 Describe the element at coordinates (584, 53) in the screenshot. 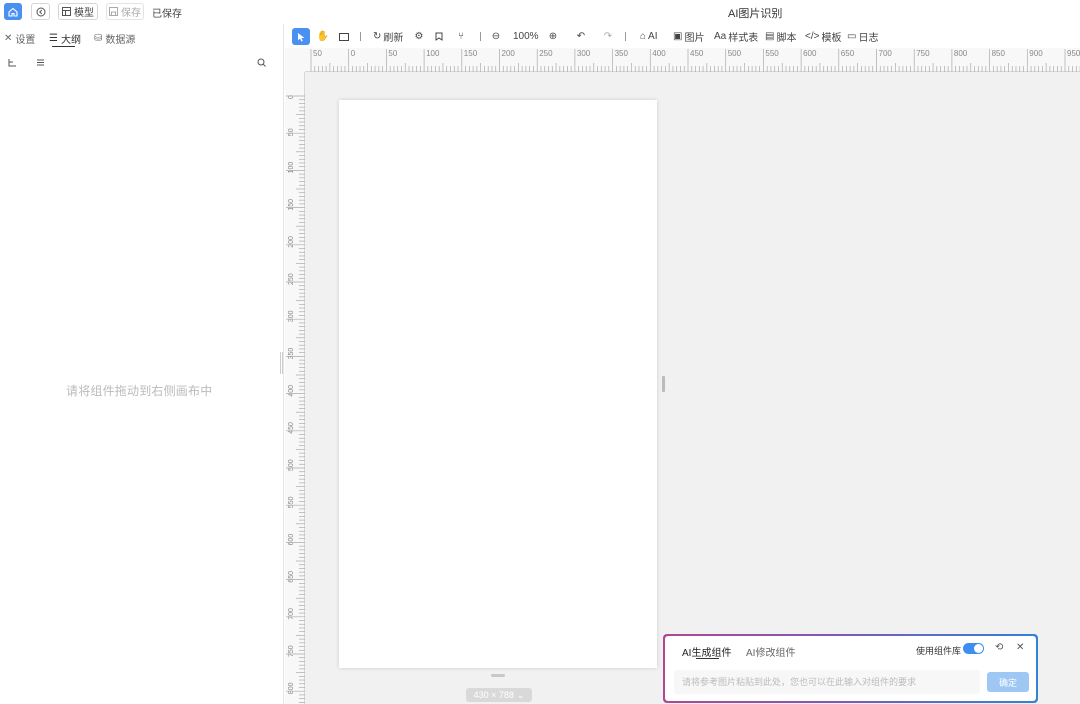

I see `ruler-tick-label: 300` at that location.